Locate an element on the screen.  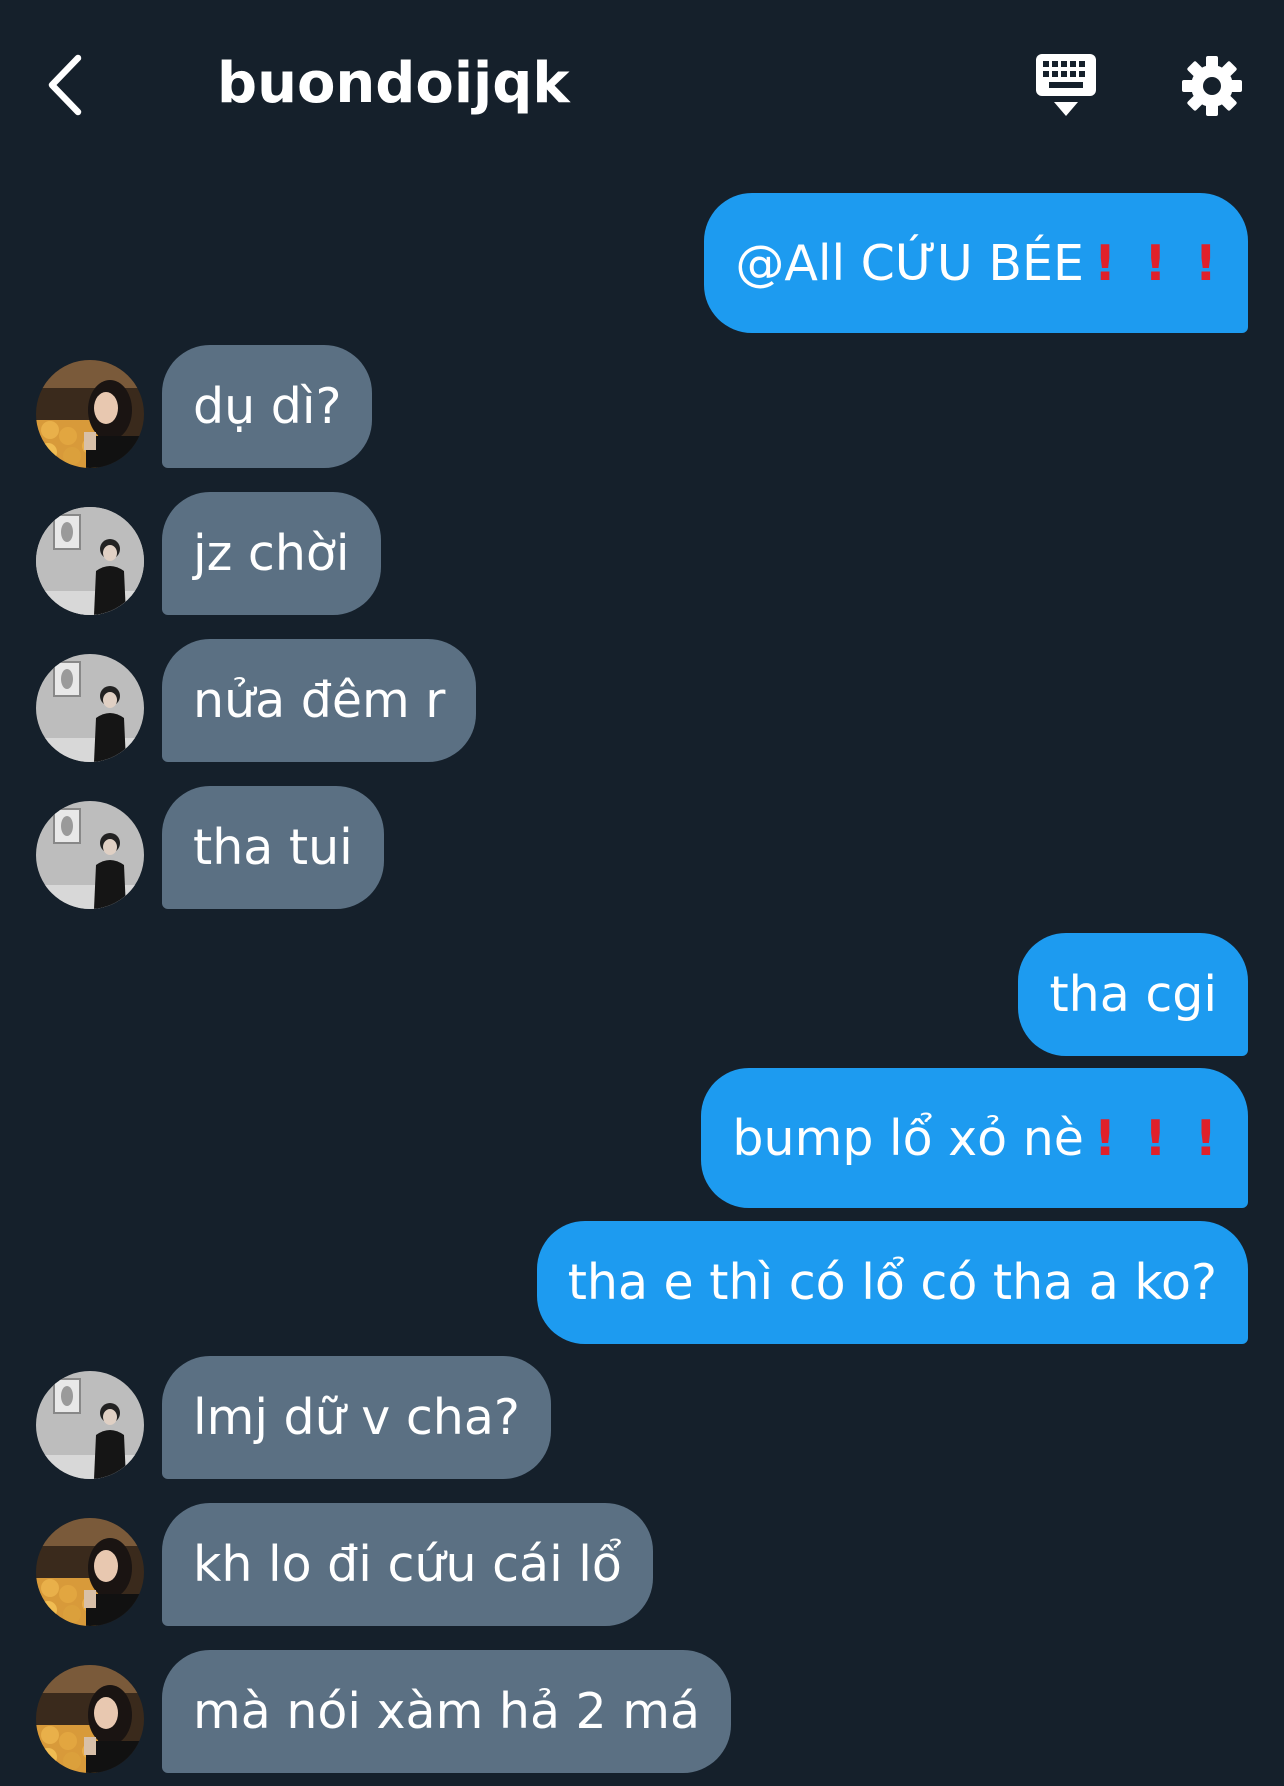
message-text: lmj dữ v cha? is located at coordinates (356, 1417).